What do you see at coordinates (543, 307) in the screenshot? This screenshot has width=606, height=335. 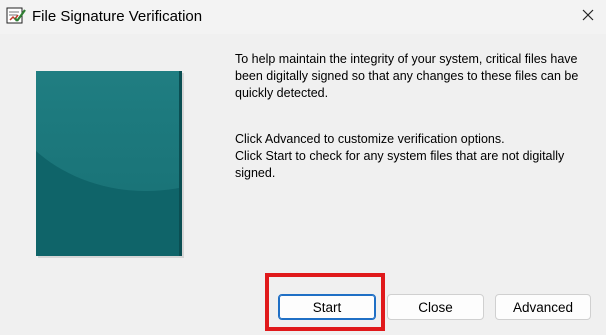 I see `advanced-button: Advanced` at bounding box center [543, 307].